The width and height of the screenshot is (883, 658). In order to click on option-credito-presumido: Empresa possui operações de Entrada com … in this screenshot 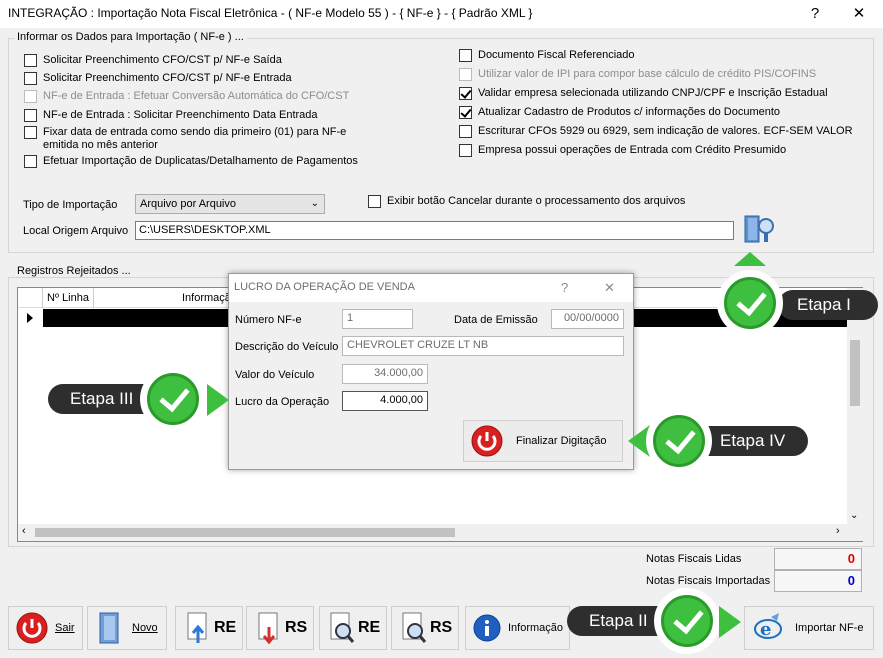, I will do `click(622, 150)`.